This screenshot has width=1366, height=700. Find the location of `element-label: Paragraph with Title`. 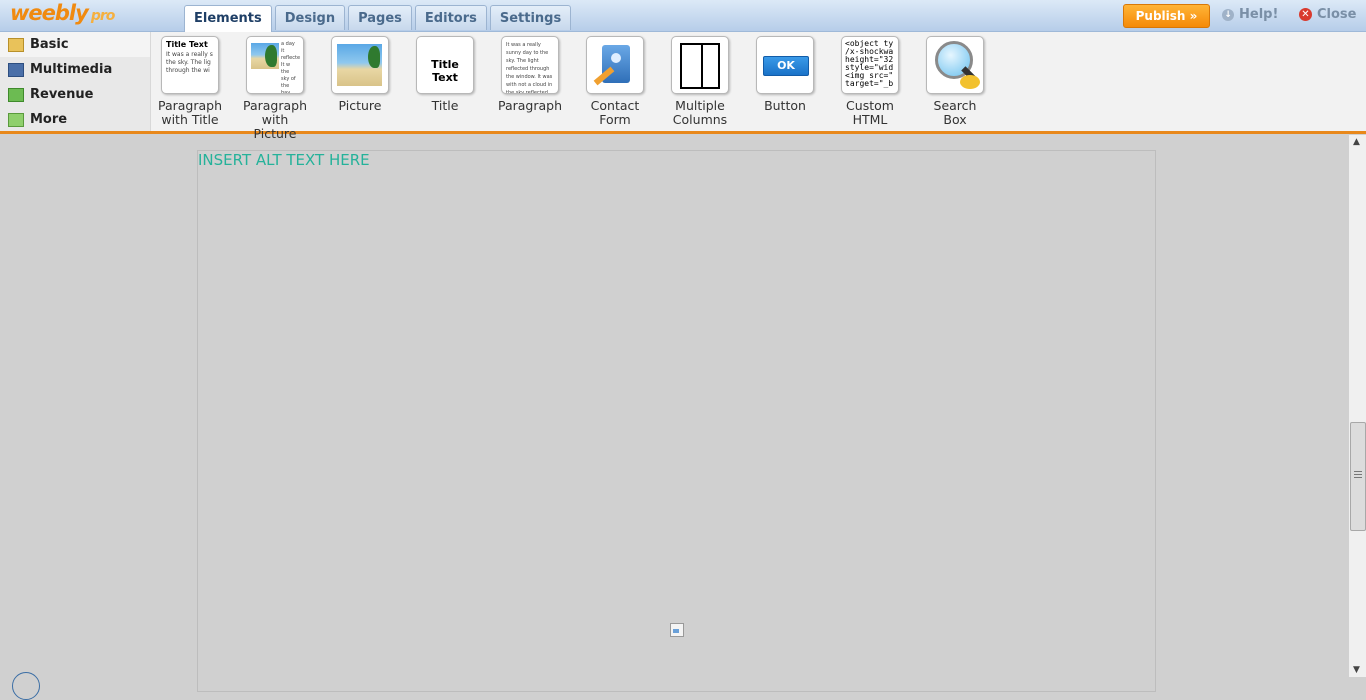

element-label: Paragraph with Title is located at coordinates (190, 112).